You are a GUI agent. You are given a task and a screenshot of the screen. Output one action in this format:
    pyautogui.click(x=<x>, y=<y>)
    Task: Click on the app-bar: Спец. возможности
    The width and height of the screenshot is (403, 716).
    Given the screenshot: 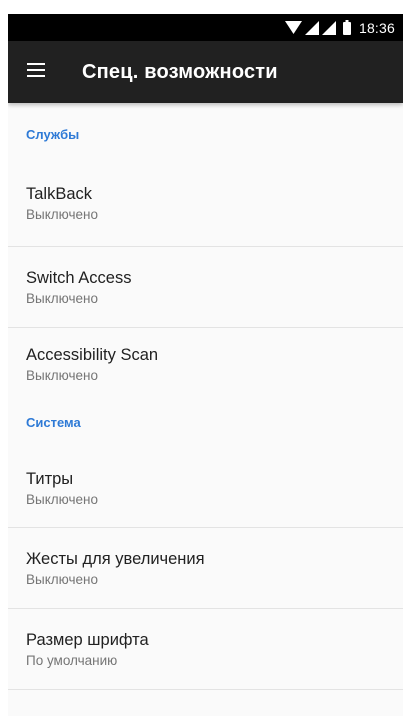 What is the action you would take?
    pyautogui.click(x=205, y=72)
    